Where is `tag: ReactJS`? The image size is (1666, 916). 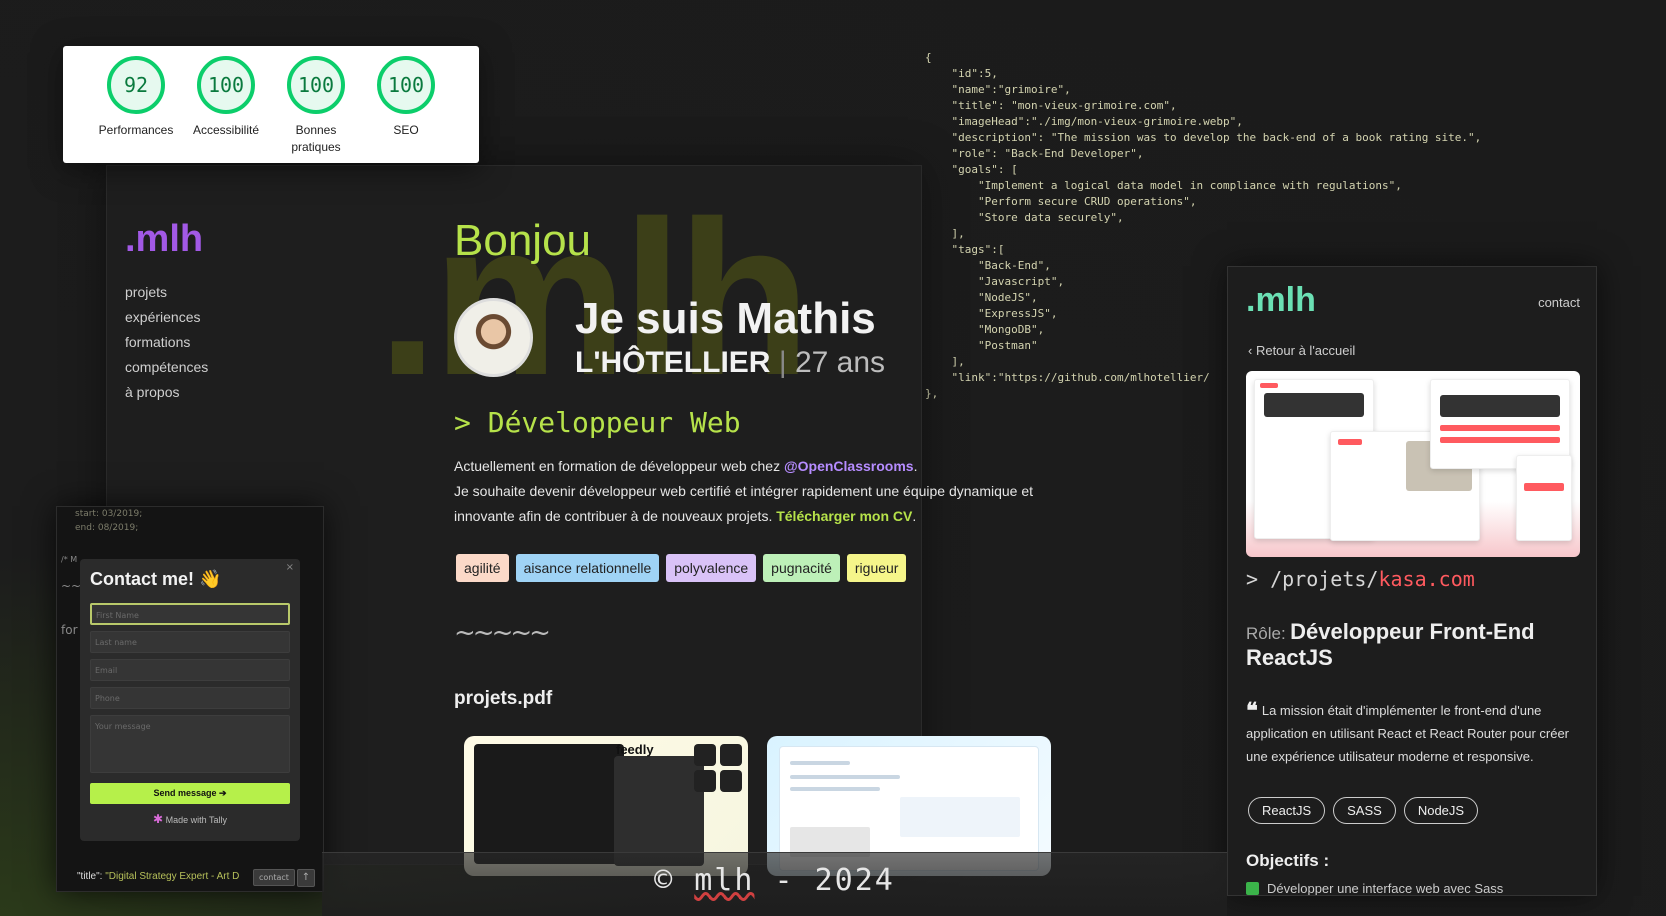
tag: ReactJS is located at coordinates (1287, 810).